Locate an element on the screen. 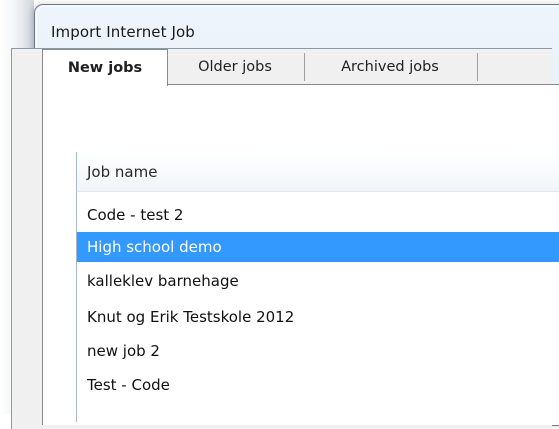  list-item-high-school-demo: High school demo is located at coordinates (318, 247).